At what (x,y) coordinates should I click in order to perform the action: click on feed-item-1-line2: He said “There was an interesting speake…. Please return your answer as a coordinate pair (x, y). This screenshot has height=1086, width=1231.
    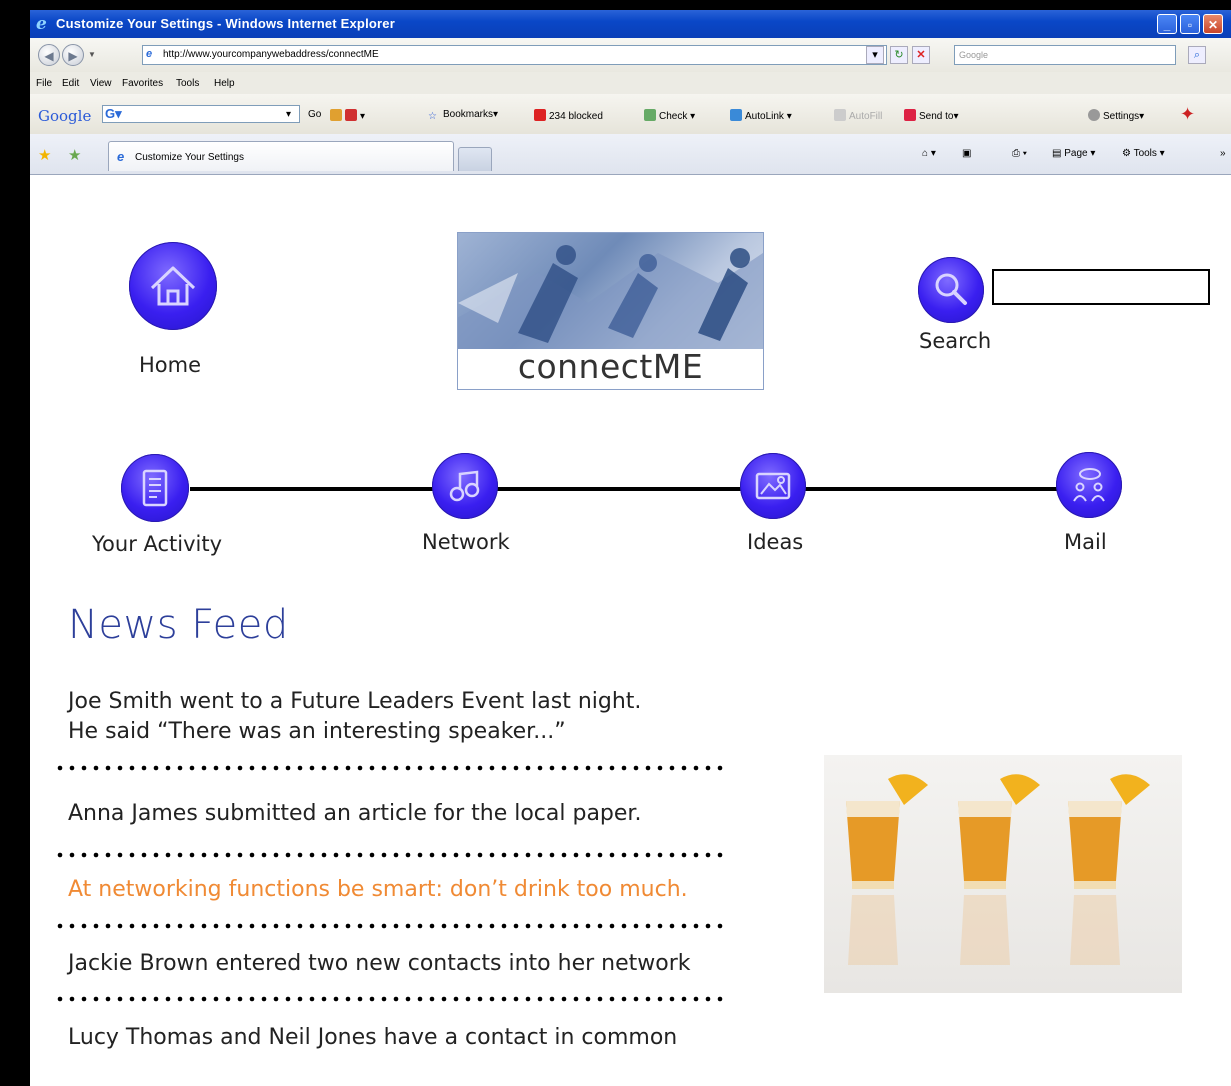
    Looking at the image, I should click on (317, 731).